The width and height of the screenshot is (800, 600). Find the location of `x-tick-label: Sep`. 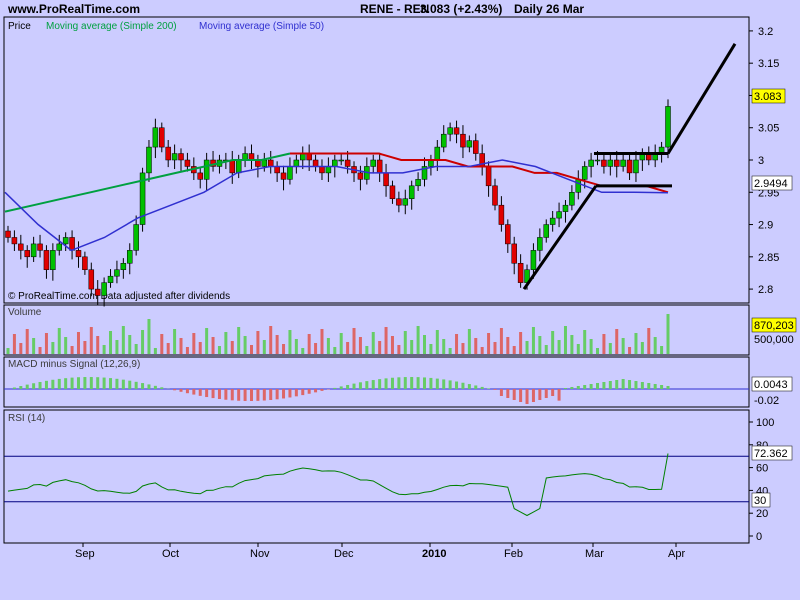

x-tick-label: Sep is located at coordinates (85, 554).